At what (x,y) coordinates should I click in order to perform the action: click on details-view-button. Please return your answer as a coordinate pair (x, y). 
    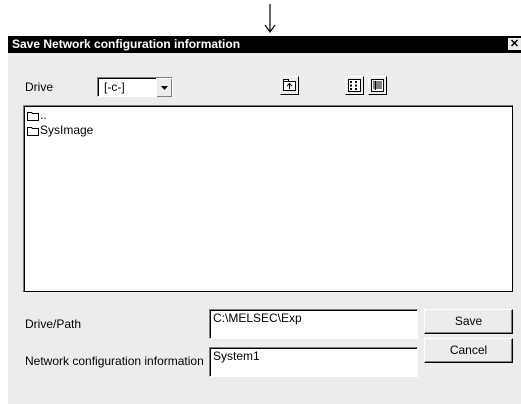
    Looking at the image, I should click on (377, 85).